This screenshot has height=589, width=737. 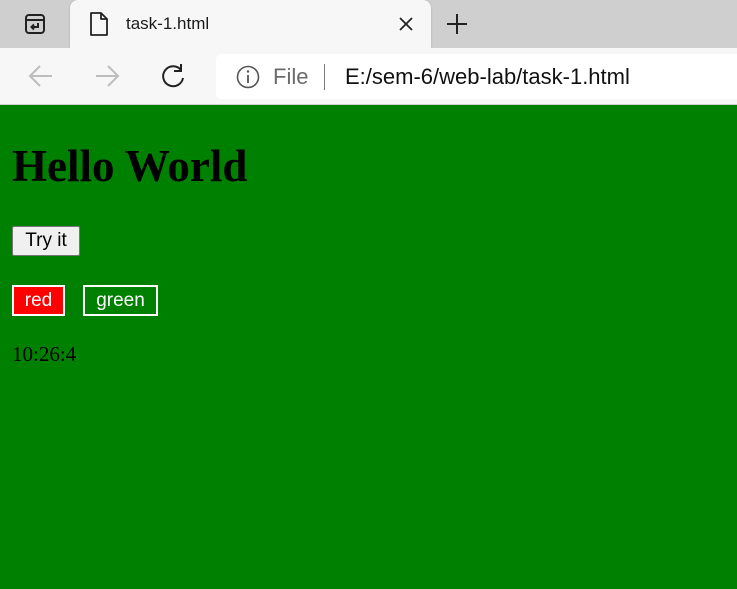 I want to click on tab-strip: task-1.html, so click(x=368, y=24).